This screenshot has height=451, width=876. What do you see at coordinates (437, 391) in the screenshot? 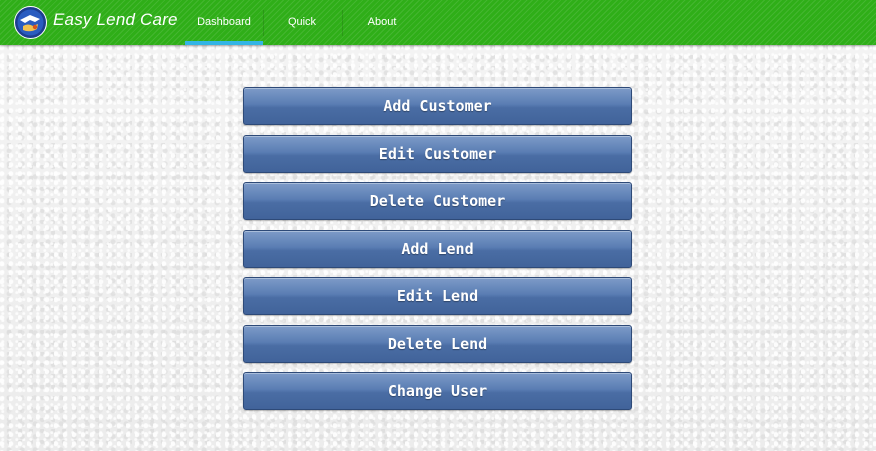
I see `change-user-button: Change User` at bounding box center [437, 391].